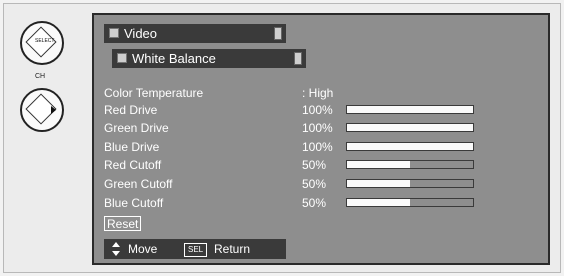 Image resolution: width=564 pixels, height=276 pixels. I want to click on footer-hint-bar: Move SEL Return, so click(195, 249).